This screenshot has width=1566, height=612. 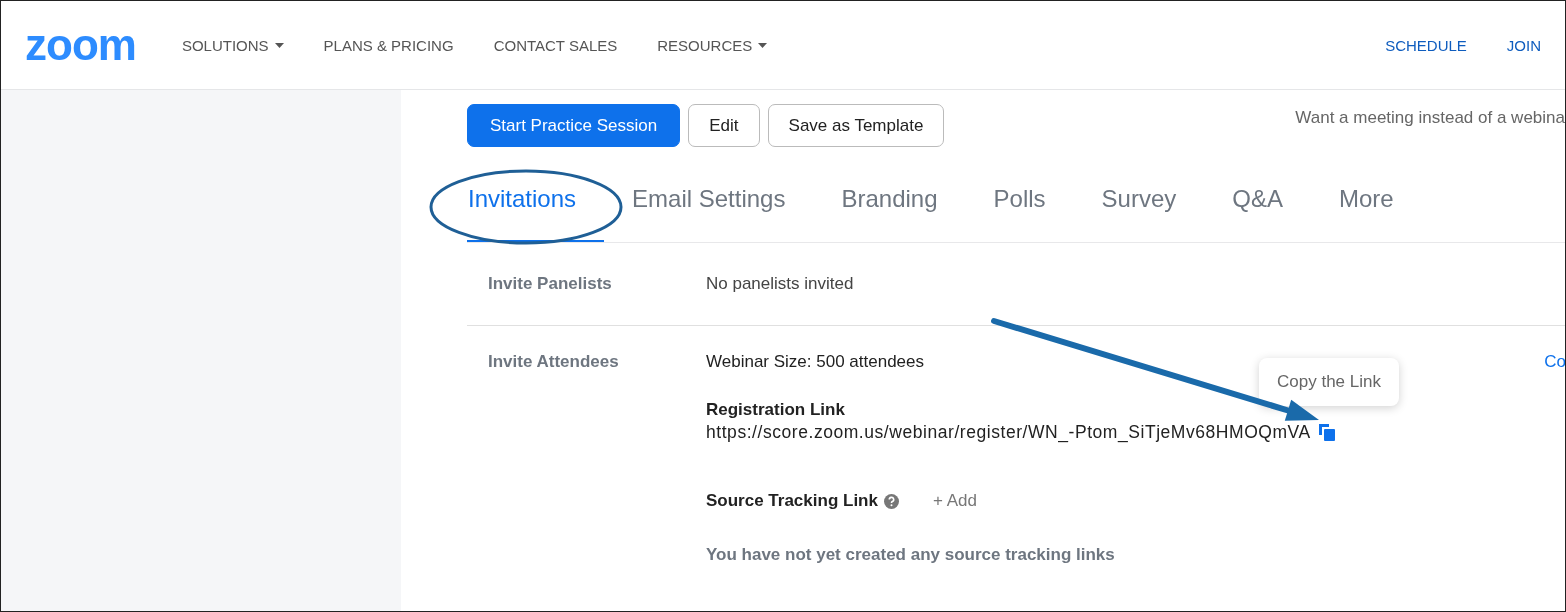 I want to click on copy-icon, so click(x=1326, y=432).